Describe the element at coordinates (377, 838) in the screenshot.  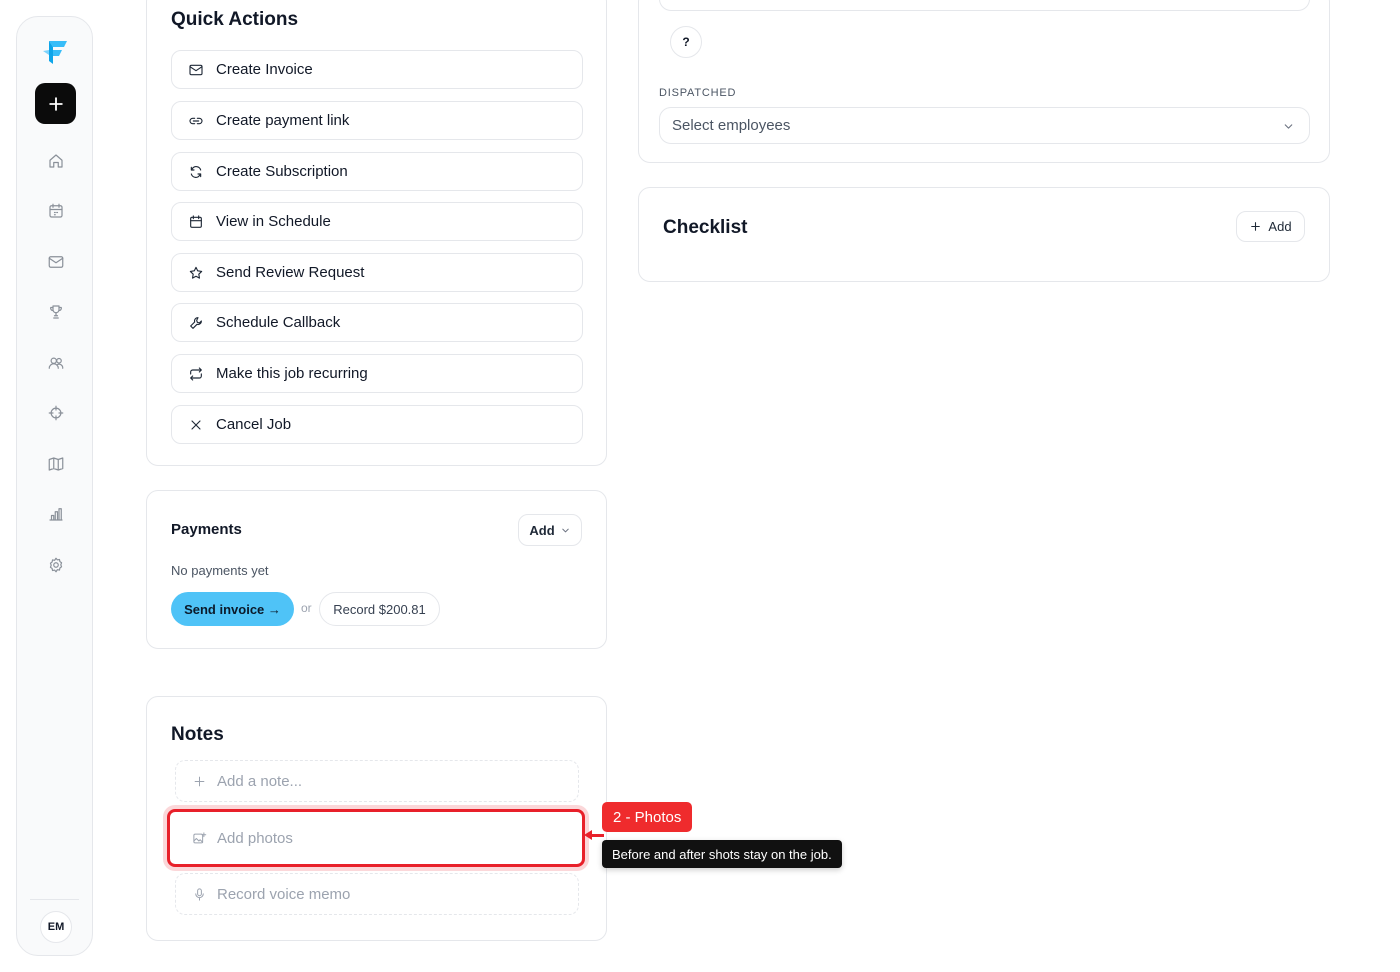
I see `add-photos-button: Add photos` at that location.